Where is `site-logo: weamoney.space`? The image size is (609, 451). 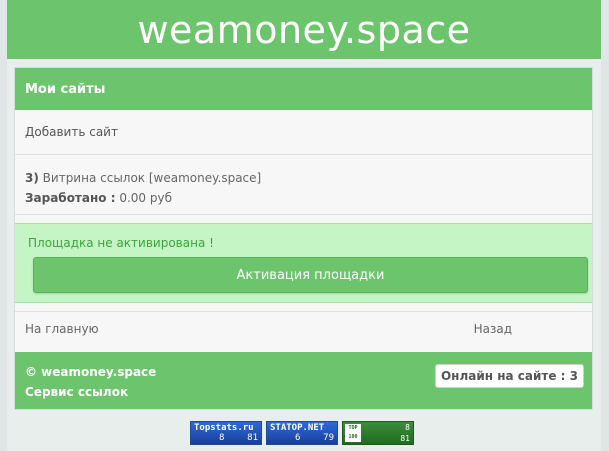
site-logo: weamoney.space is located at coordinates (303, 30).